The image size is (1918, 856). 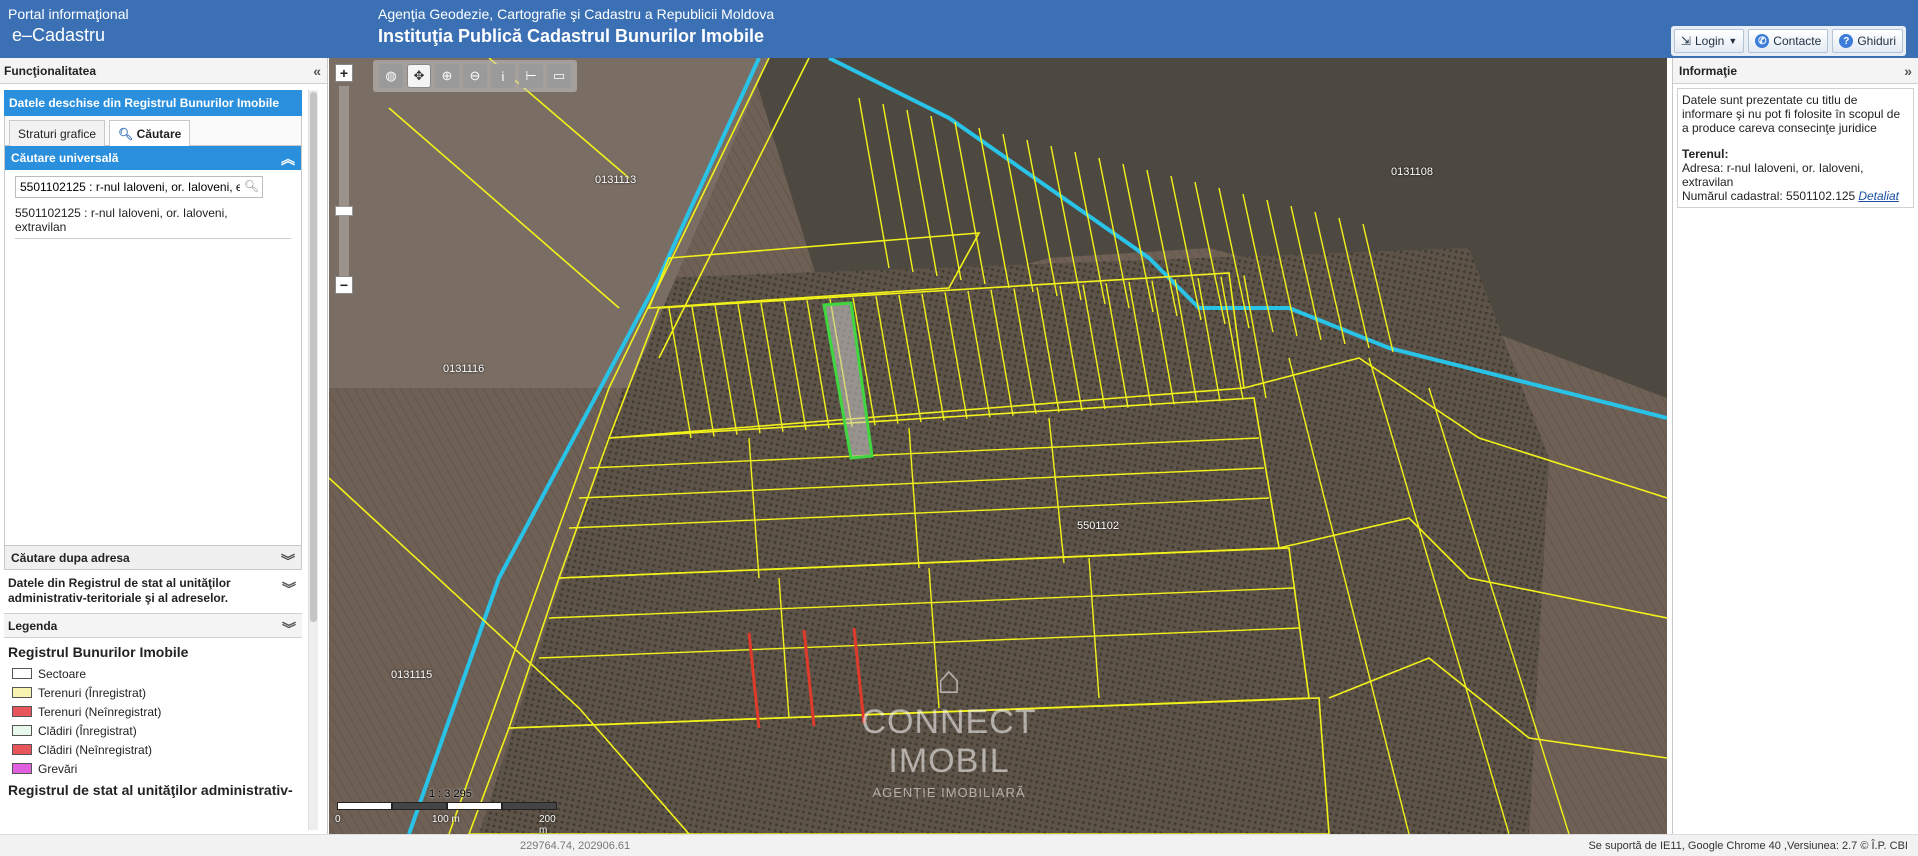 What do you see at coordinates (1876, 41) in the screenshot?
I see `guides-label: Ghiduri` at bounding box center [1876, 41].